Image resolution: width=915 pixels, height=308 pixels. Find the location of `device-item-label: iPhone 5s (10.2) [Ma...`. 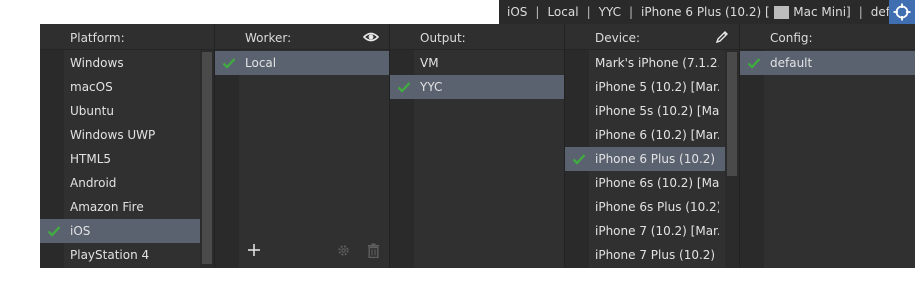

device-item-label: iPhone 5s (10.2) [Ma... is located at coordinates (657, 111).